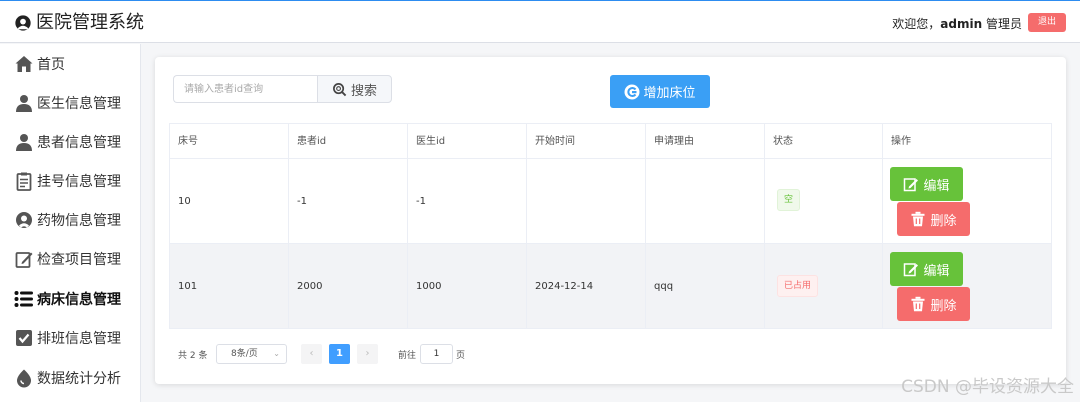 This screenshot has height=402, width=1080. I want to click on cell-reason: qqq, so click(705, 286).